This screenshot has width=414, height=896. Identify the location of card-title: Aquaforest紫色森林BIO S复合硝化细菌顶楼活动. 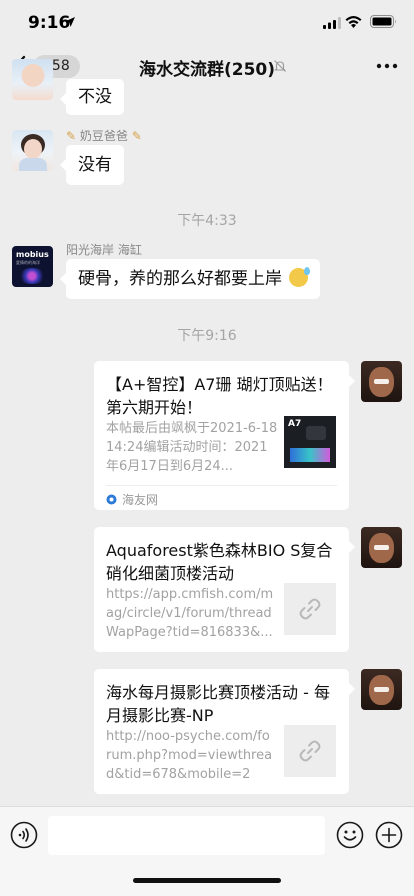
(219, 562).